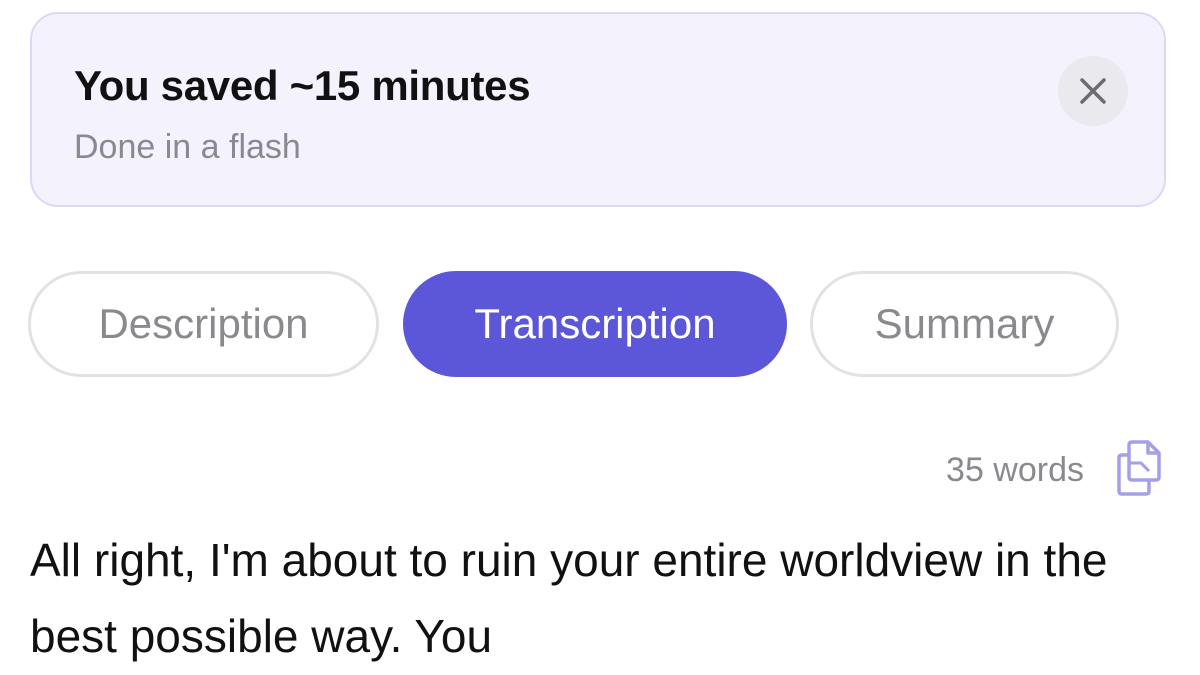 The image size is (1200, 675). I want to click on tab-transcription: Transcription, so click(595, 324).